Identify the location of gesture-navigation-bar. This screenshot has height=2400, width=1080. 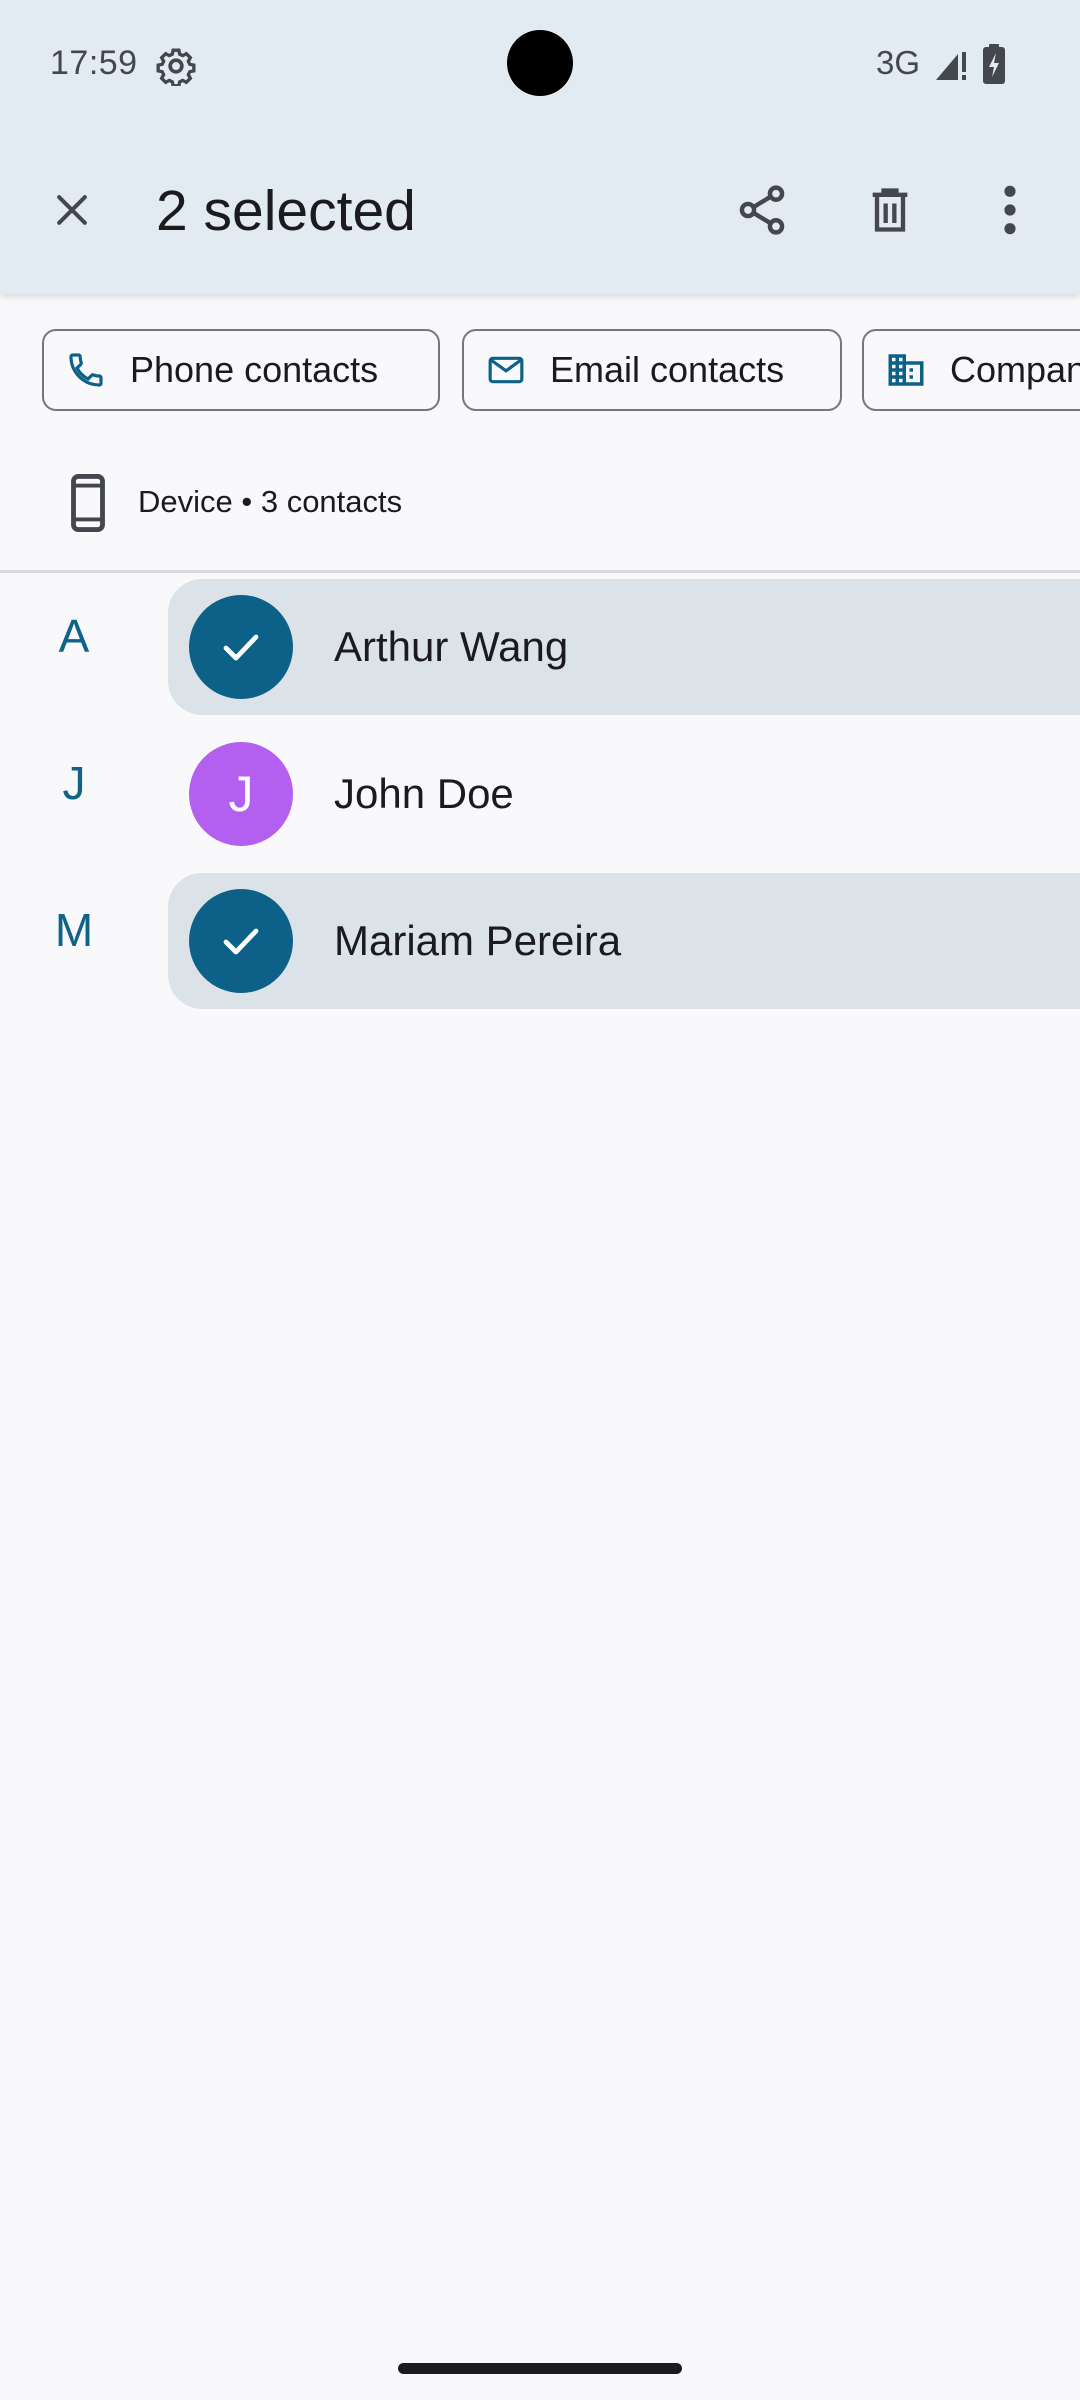
(540, 2368).